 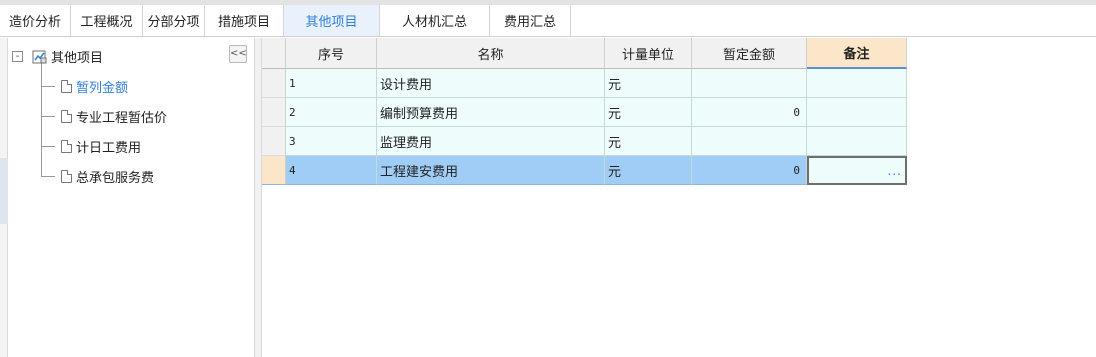 I want to click on column-header-amount: 暂定金额, so click(x=749, y=53).